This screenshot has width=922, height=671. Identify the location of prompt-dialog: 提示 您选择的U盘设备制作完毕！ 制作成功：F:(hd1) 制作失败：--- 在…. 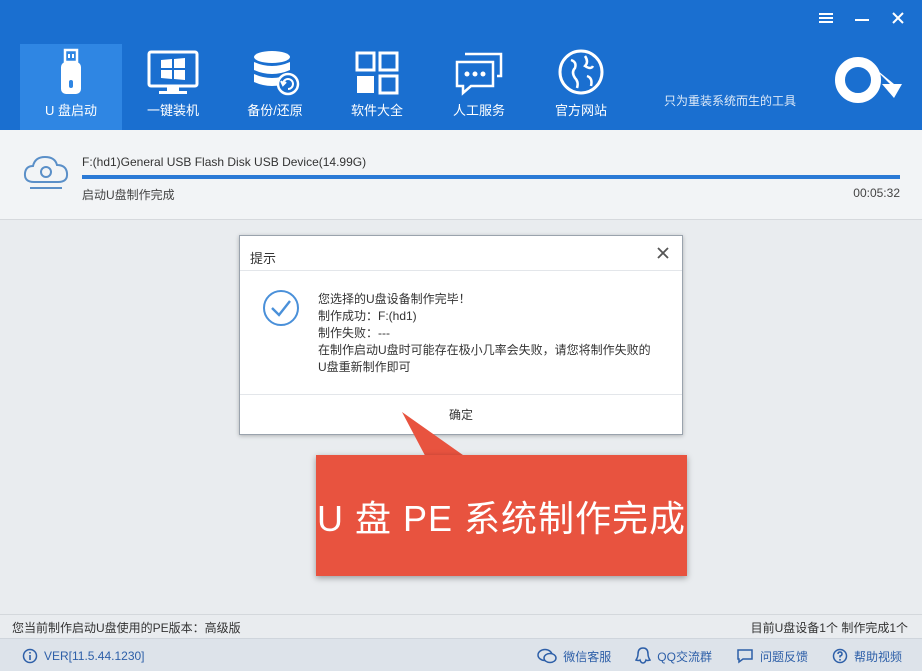
(461, 335).